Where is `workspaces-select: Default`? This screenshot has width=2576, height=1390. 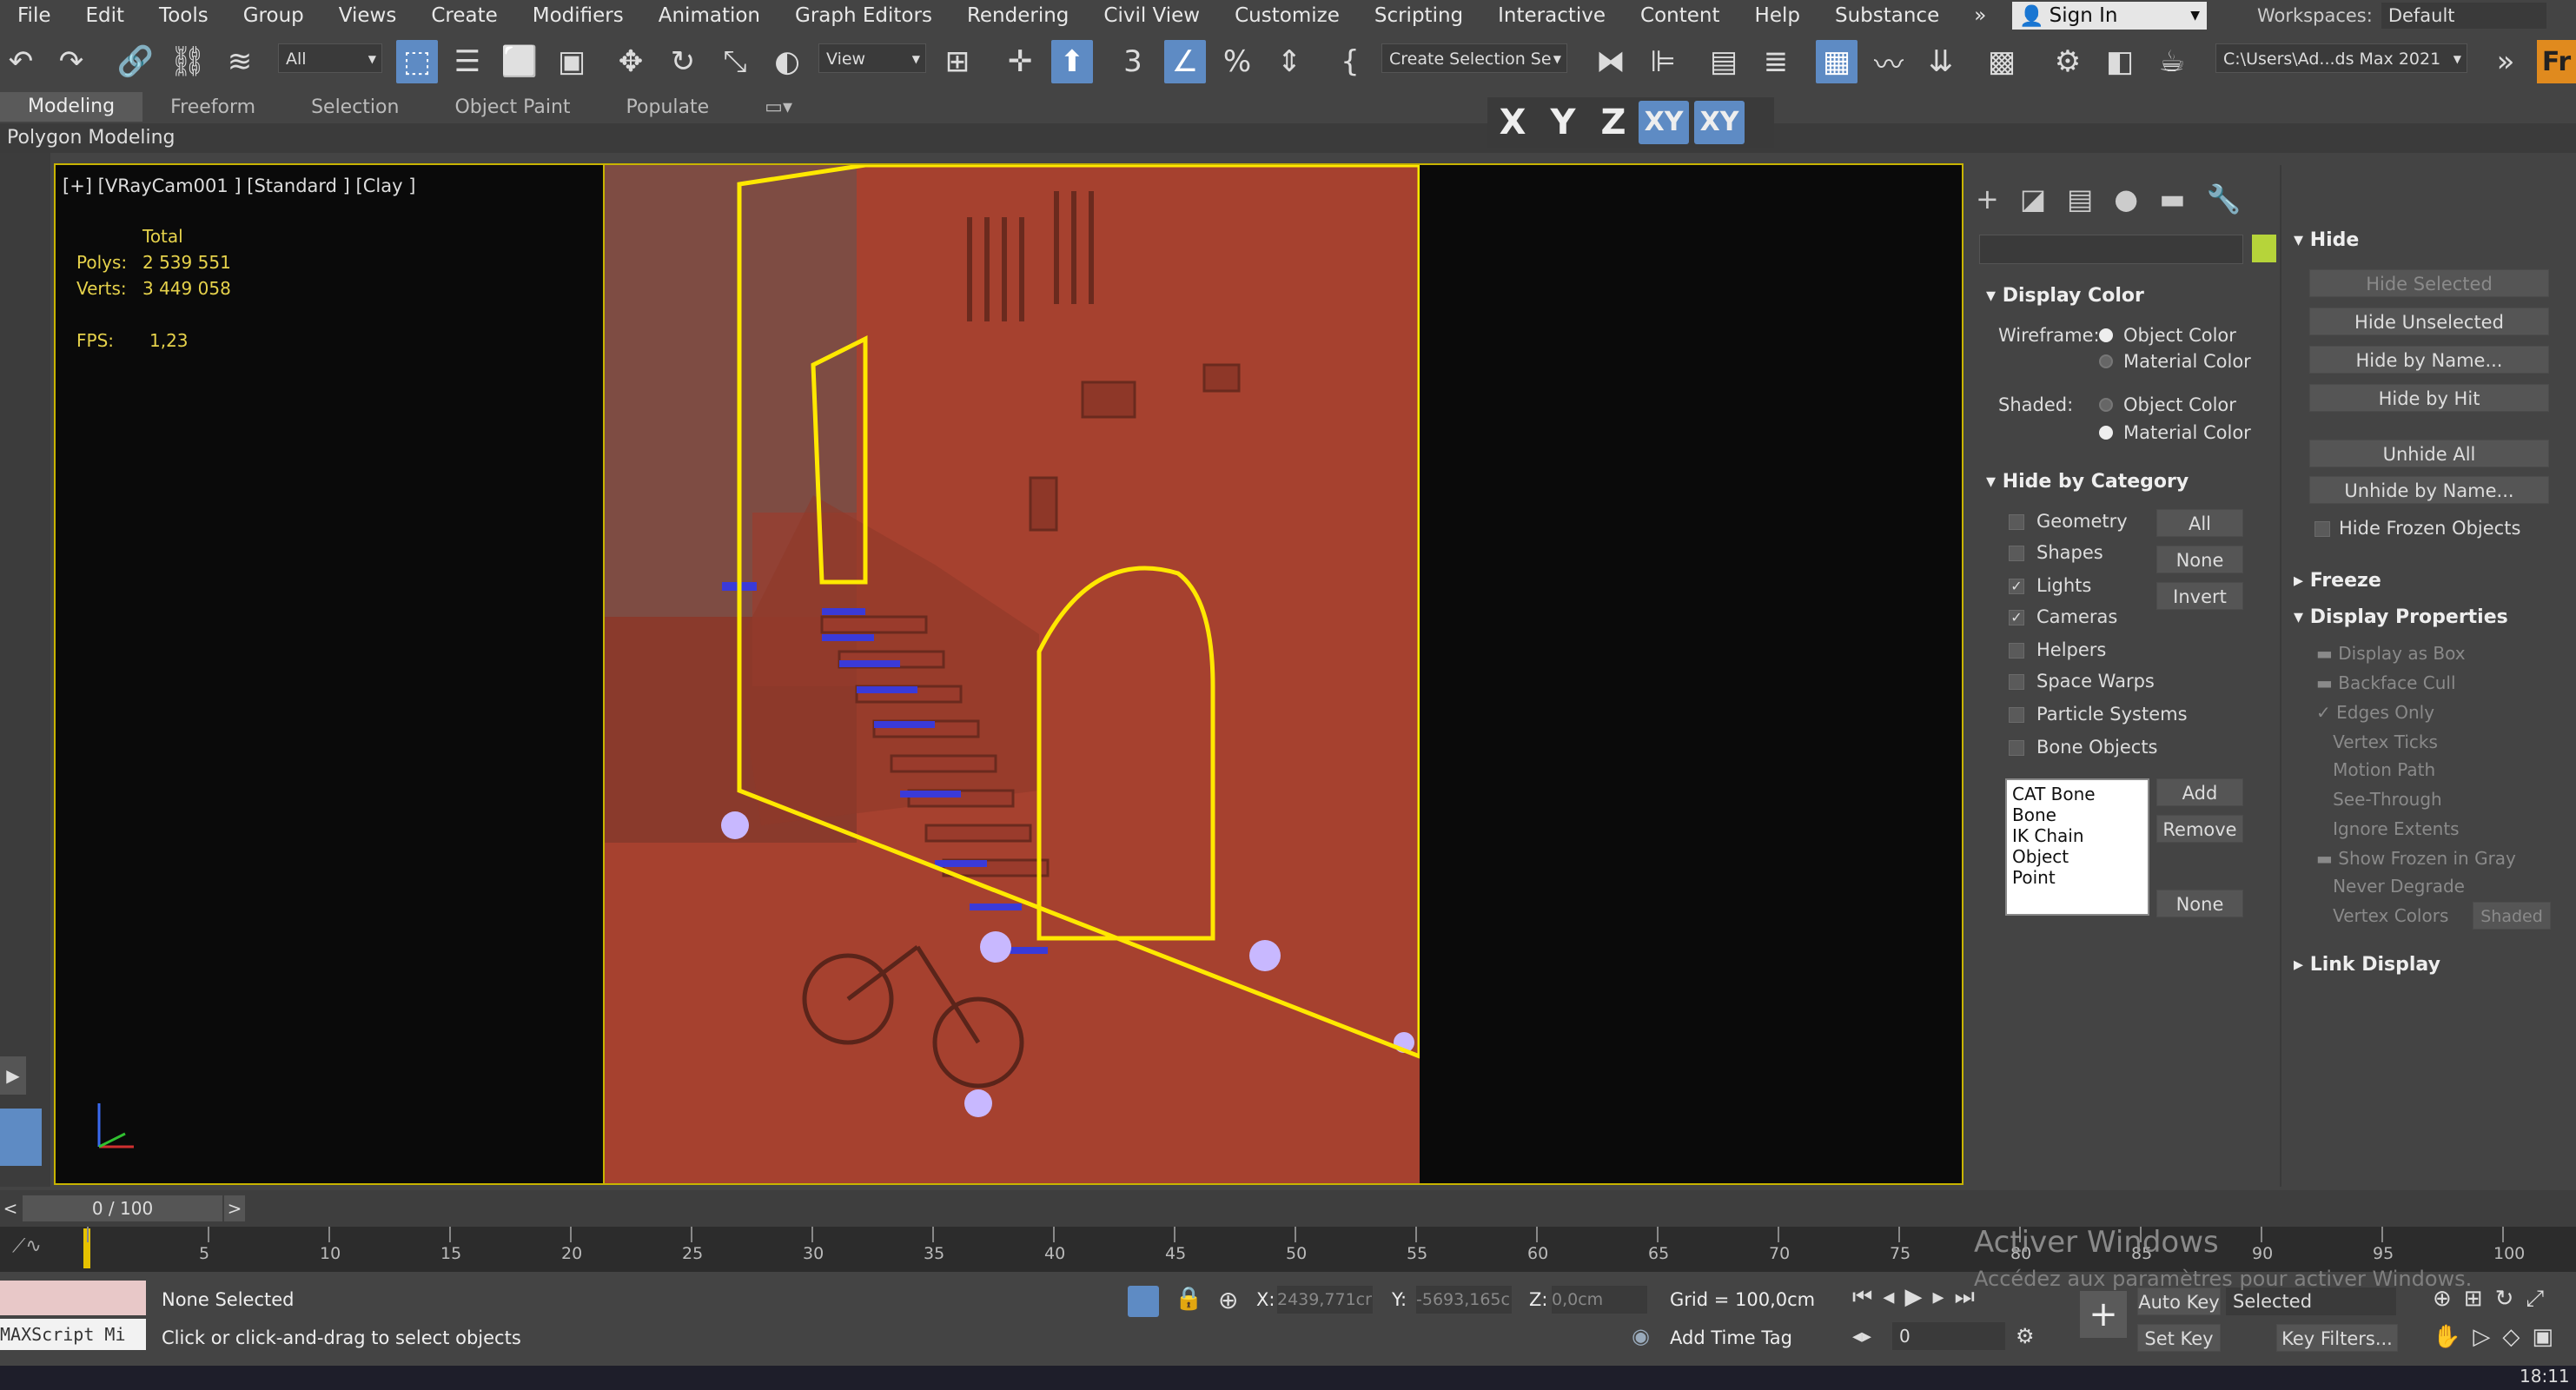
workspaces-select: Default is located at coordinates (2463, 16).